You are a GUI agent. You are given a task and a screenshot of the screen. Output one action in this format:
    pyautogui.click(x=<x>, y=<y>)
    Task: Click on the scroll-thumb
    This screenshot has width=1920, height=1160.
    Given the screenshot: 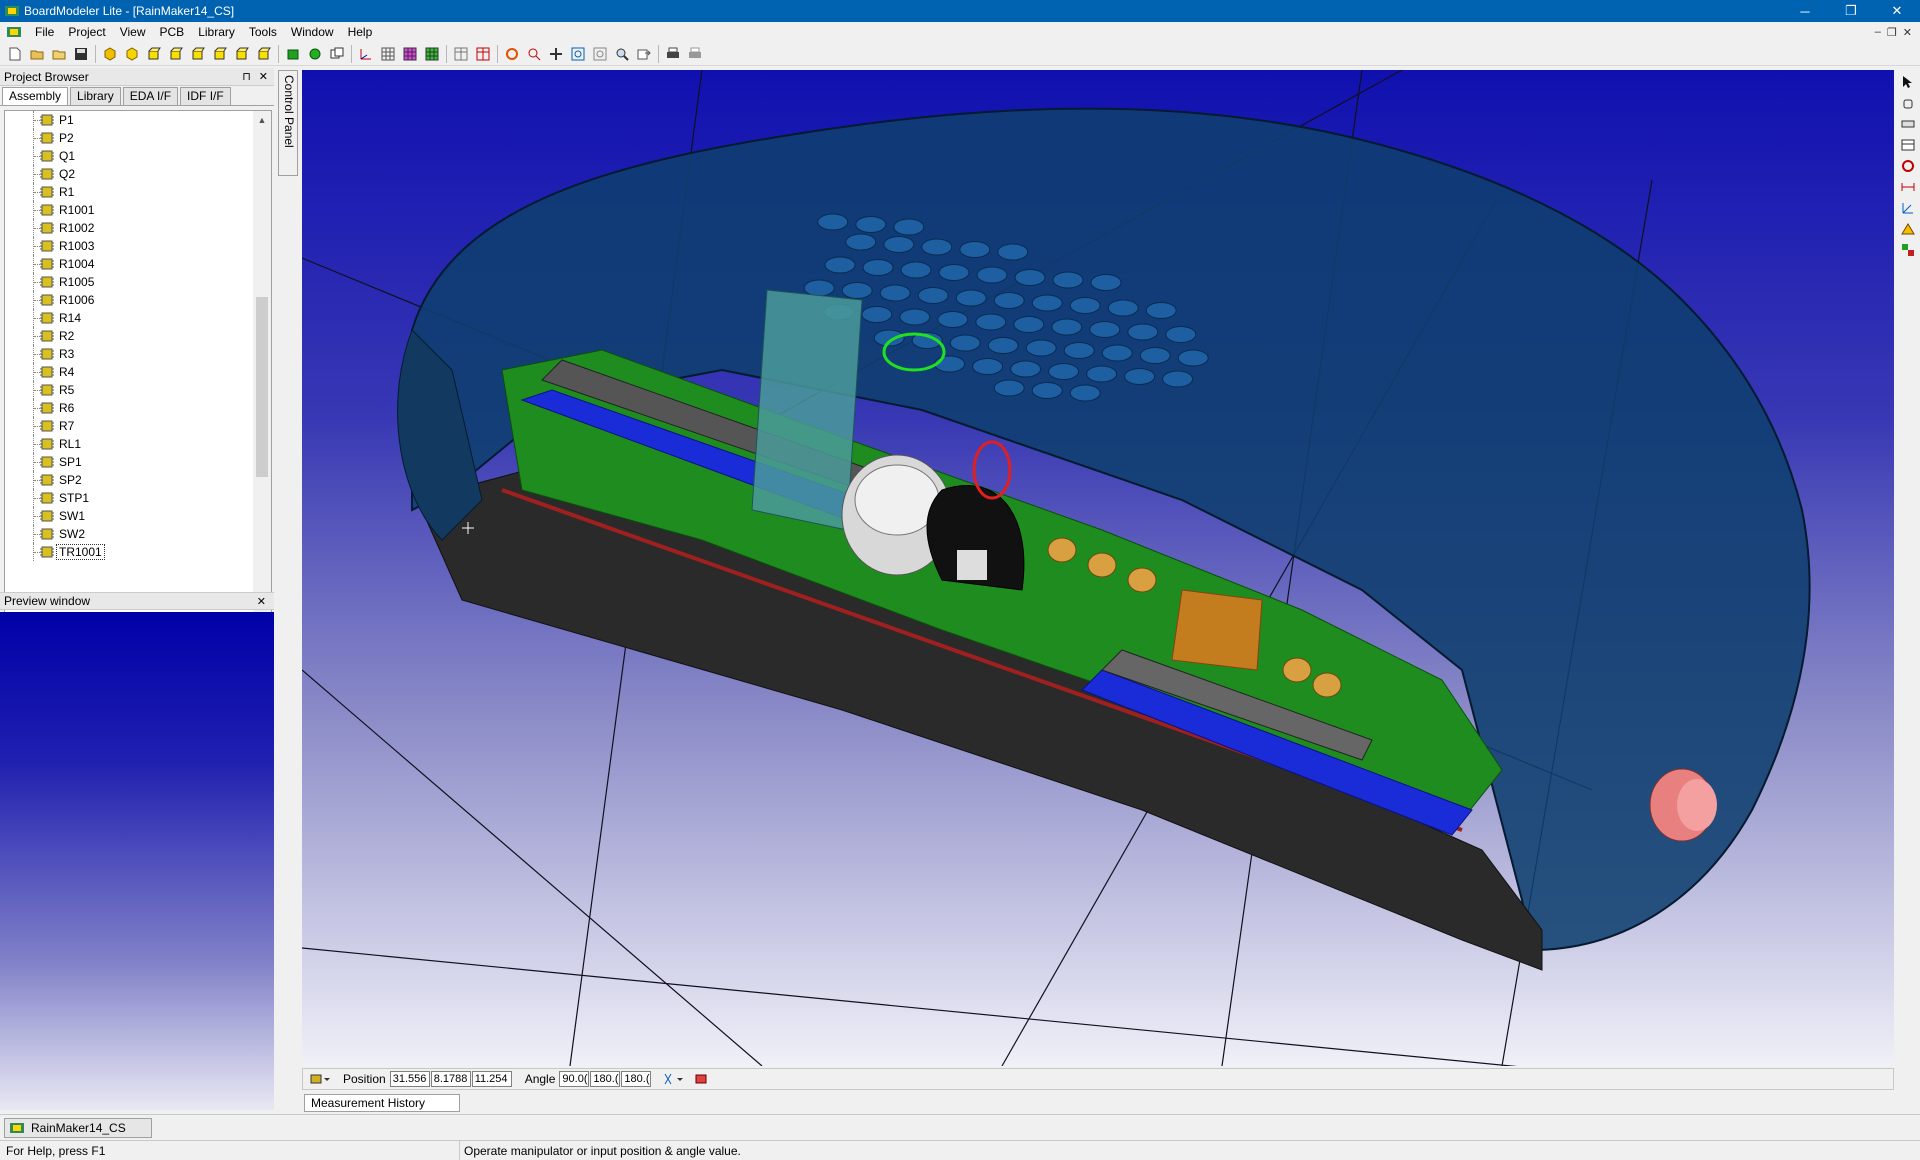 What is the action you would take?
    pyautogui.click(x=262, y=387)
    